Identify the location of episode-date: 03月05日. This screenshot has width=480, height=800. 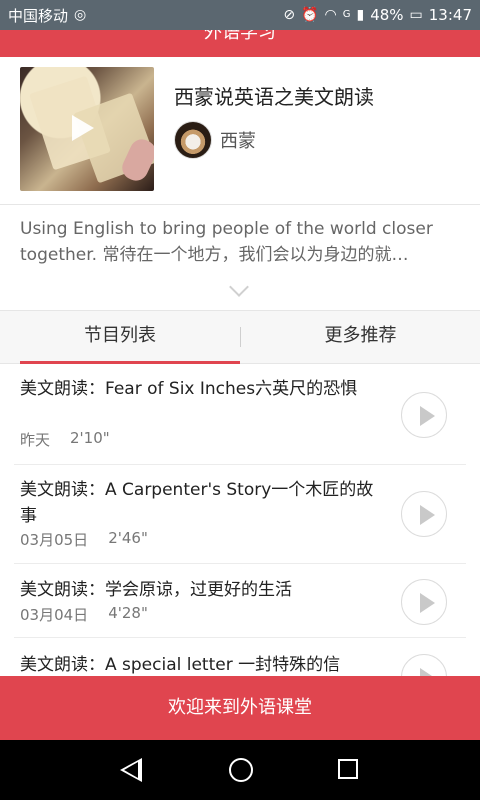
(54, 540).